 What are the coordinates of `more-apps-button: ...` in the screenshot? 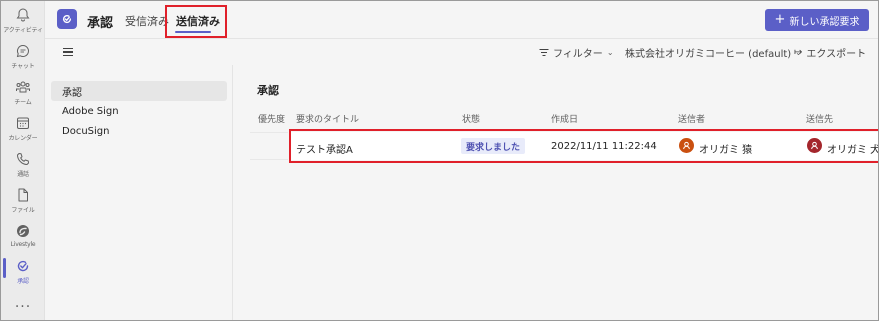 It's located at (23, 303).